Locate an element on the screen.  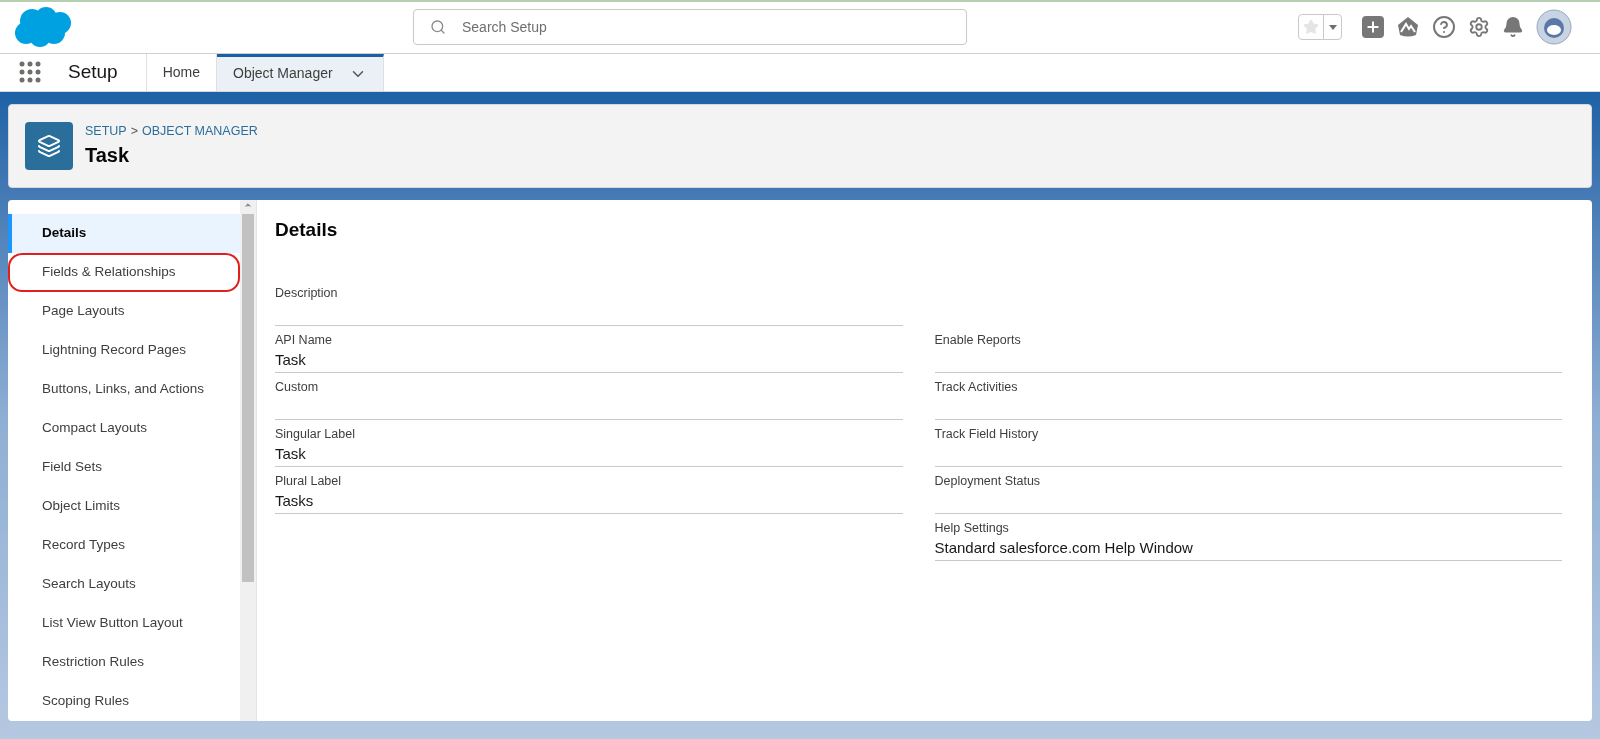
sidebar-item: Field Sets is located at coordinates (124, 467).